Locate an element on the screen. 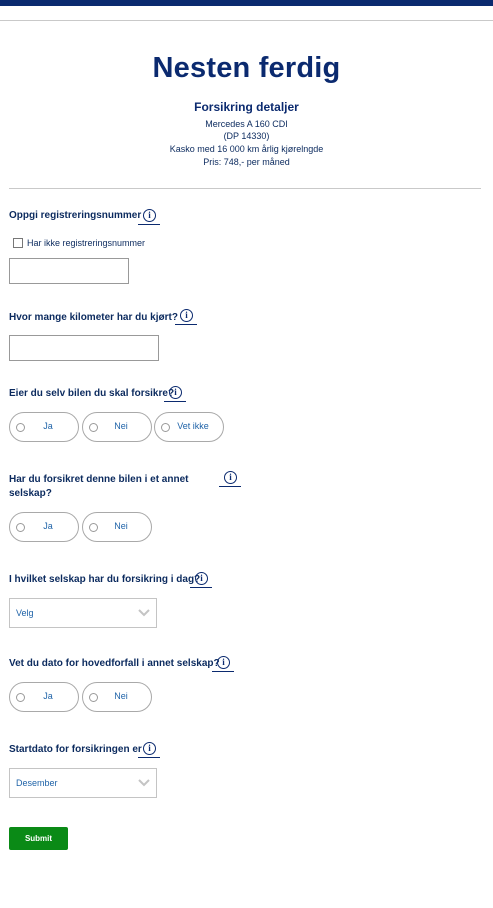  insured-elsewhere-yes-radio: Ja is located at coordinates (44, 527).